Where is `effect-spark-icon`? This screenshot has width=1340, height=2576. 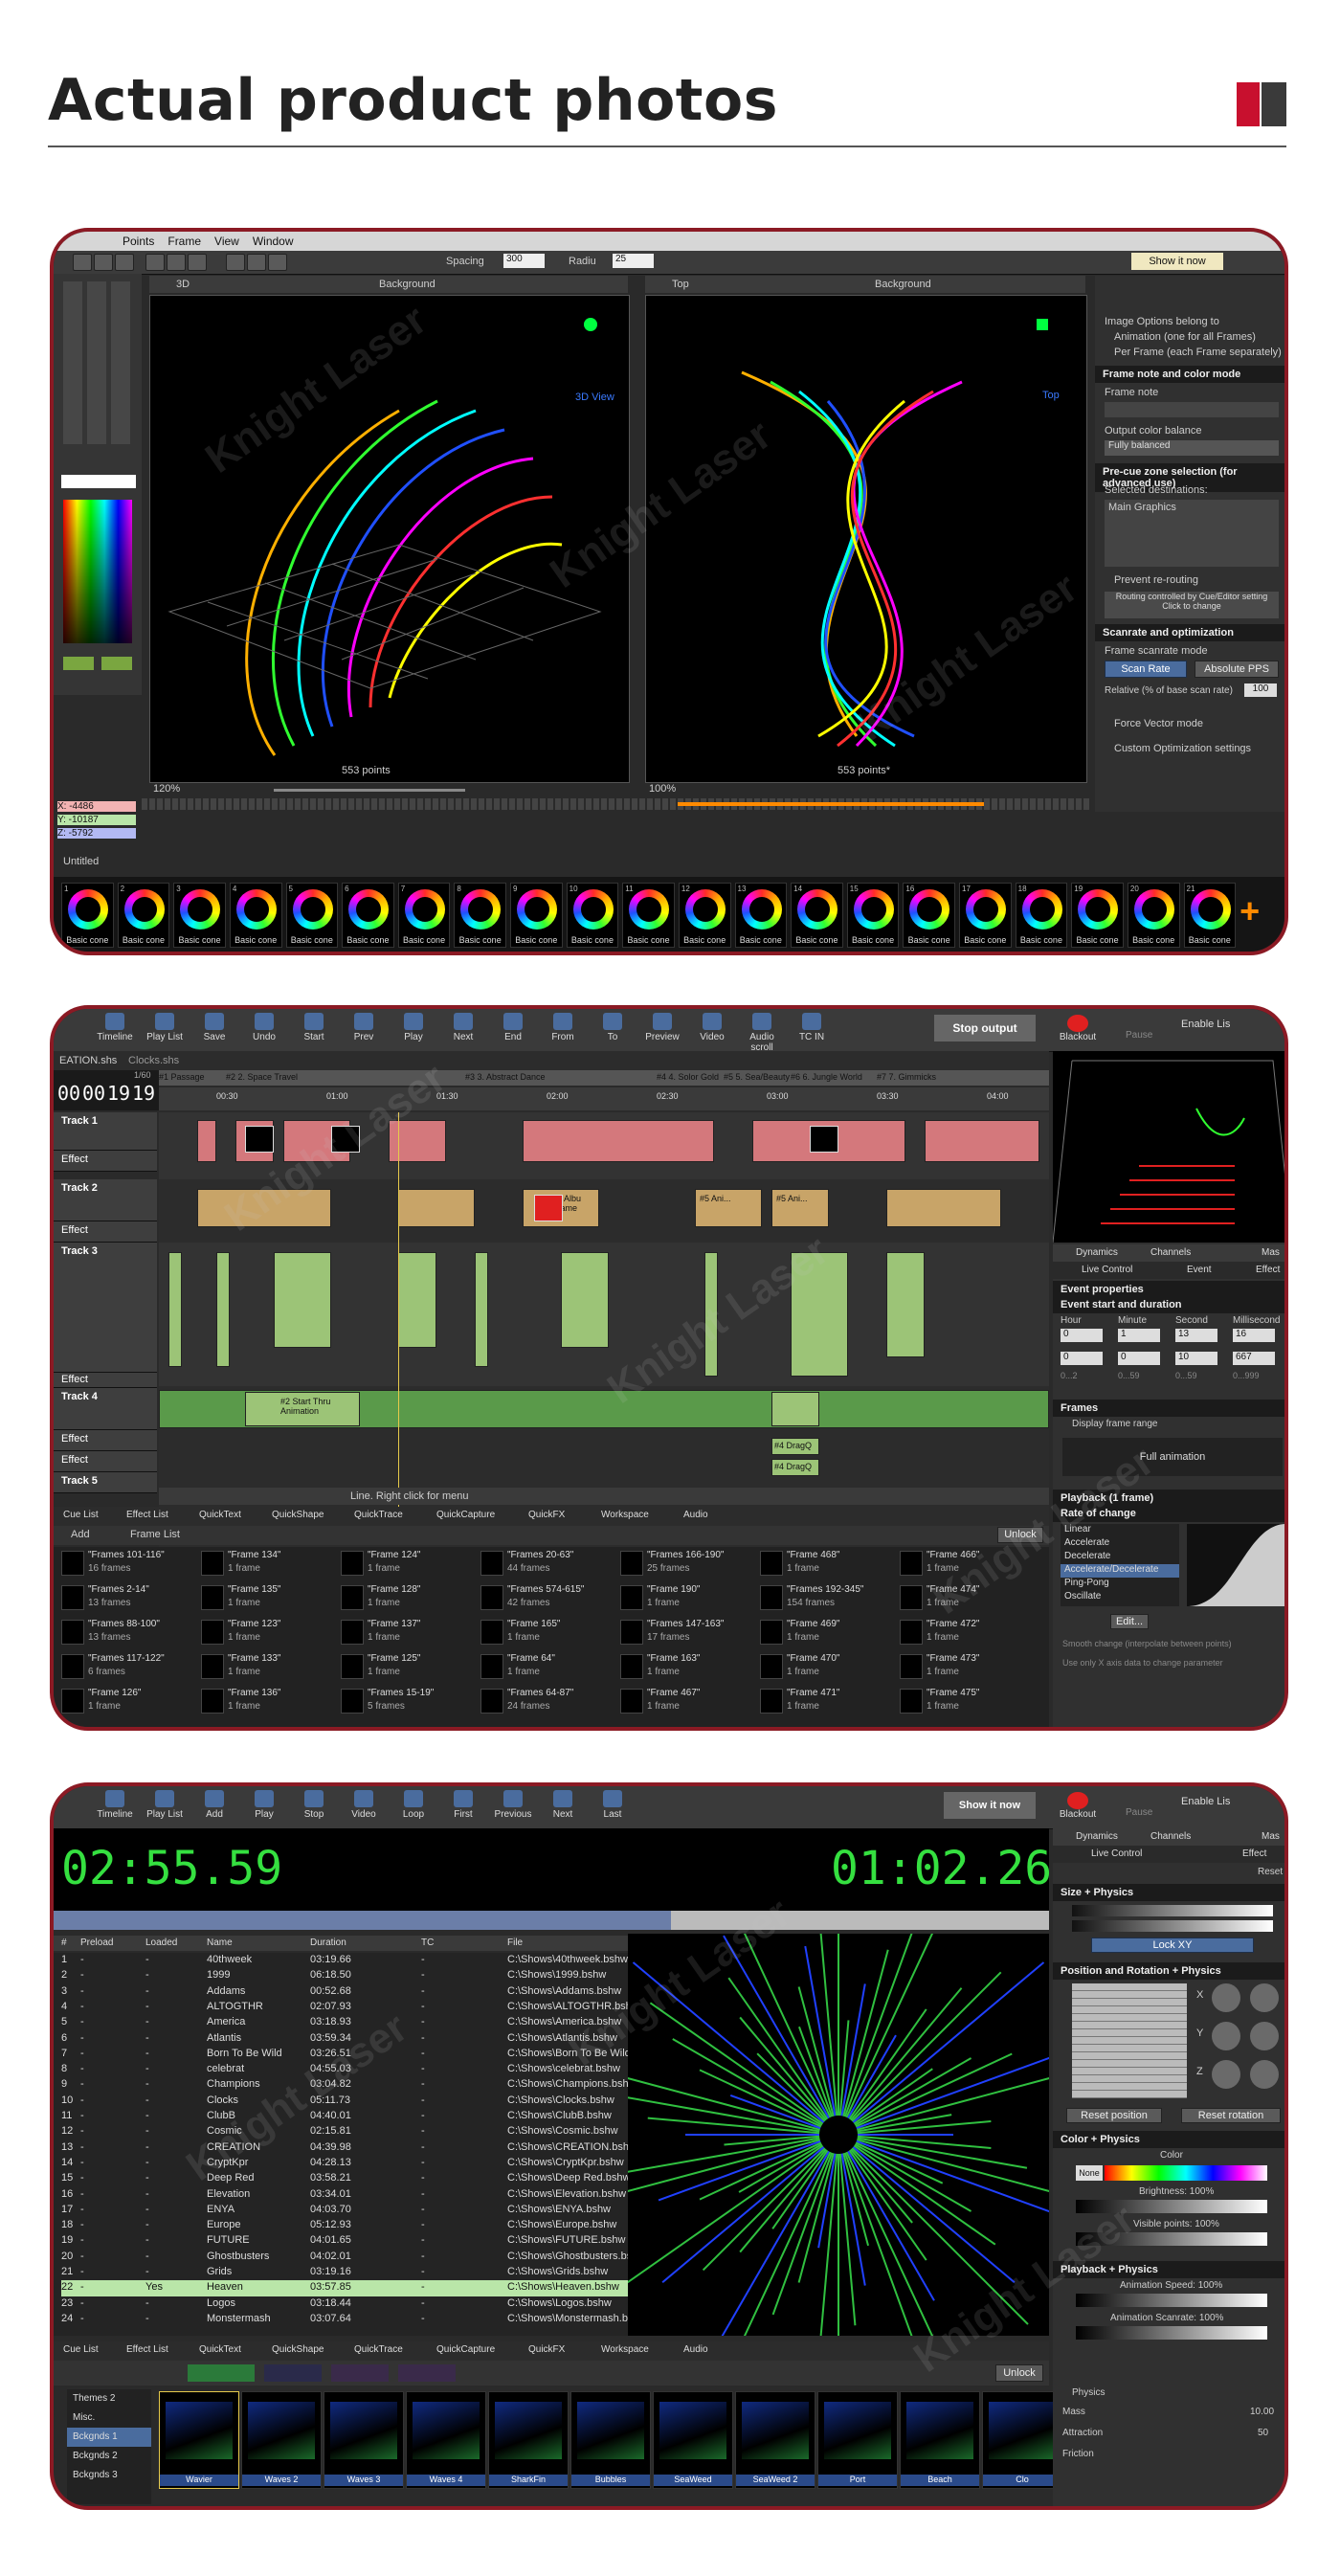
effect-spark-icon is located at coordinates (427, 2373).